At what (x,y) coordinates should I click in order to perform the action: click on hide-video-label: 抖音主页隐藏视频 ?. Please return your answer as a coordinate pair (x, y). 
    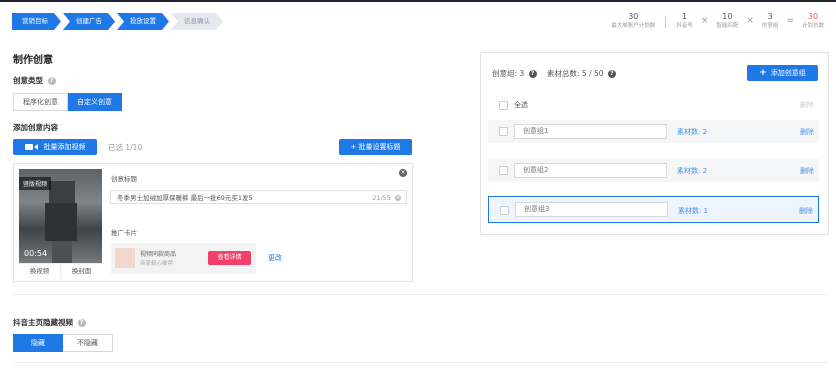
    Looking at the image, I should click on (49, 322).